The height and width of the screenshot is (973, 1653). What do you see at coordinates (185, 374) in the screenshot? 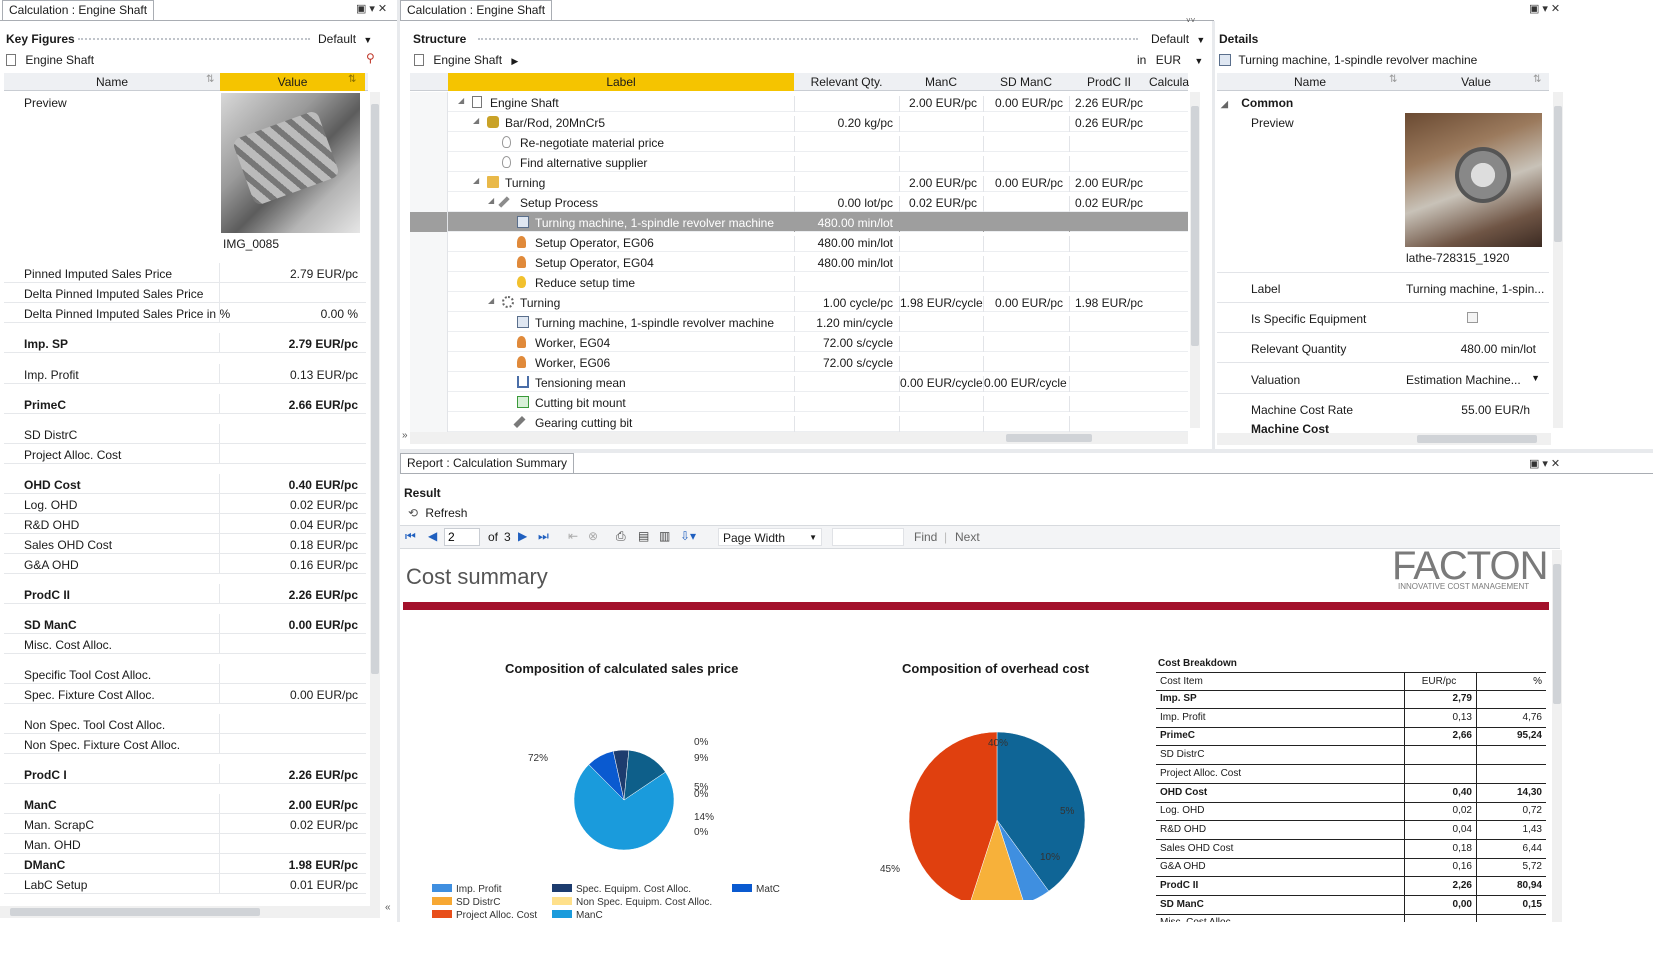
I see `key-figure-row: Imp. Profit 0.13 EUR/pc` at bounding box center [185, 374].